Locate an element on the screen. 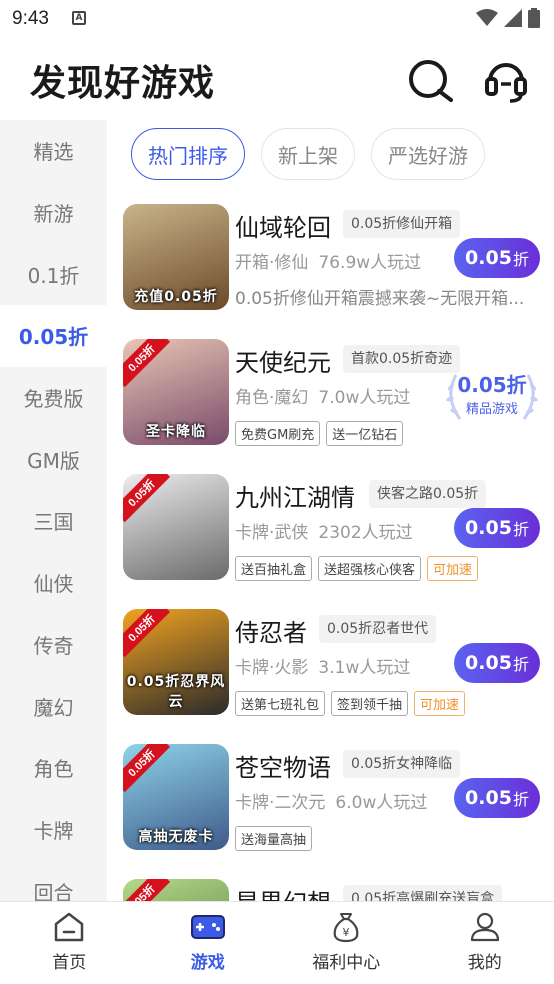 The width and height of the screenshot is (554, 984). game-meta: 卡牌·火影 3.1w人玩过 is located at coordinates (322, 665).